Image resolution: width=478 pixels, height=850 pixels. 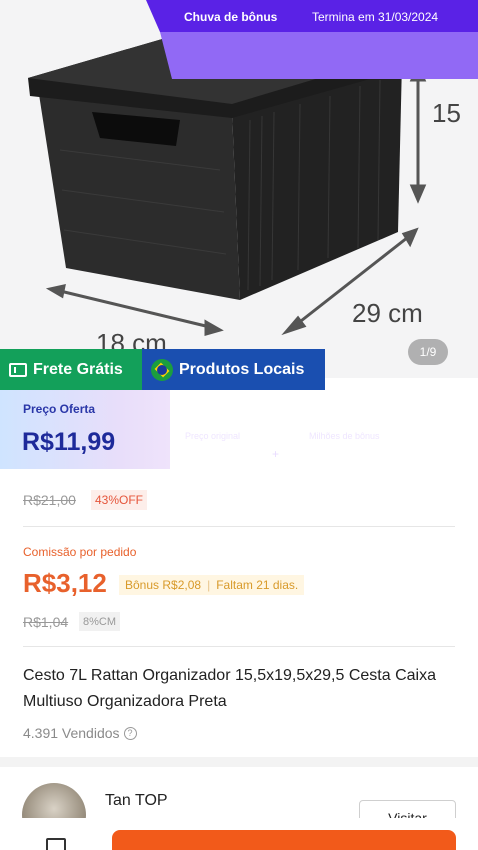 I want to click on help-icon: ?, so click(x=130, y=733).